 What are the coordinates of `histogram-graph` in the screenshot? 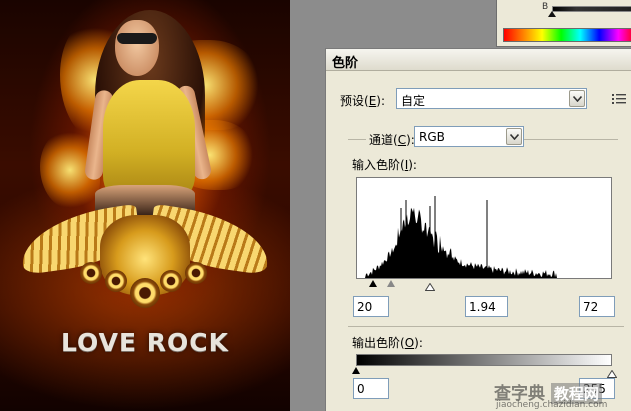 It's located at (484, 237).